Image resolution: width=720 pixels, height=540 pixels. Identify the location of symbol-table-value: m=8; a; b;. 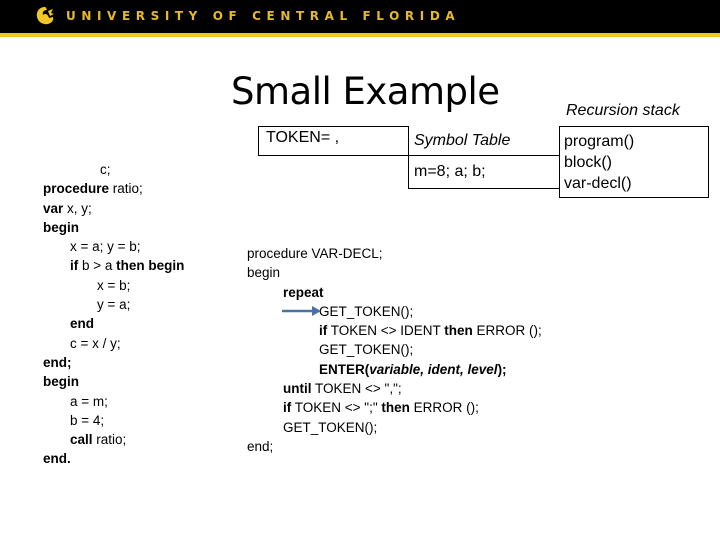
(450, 171).